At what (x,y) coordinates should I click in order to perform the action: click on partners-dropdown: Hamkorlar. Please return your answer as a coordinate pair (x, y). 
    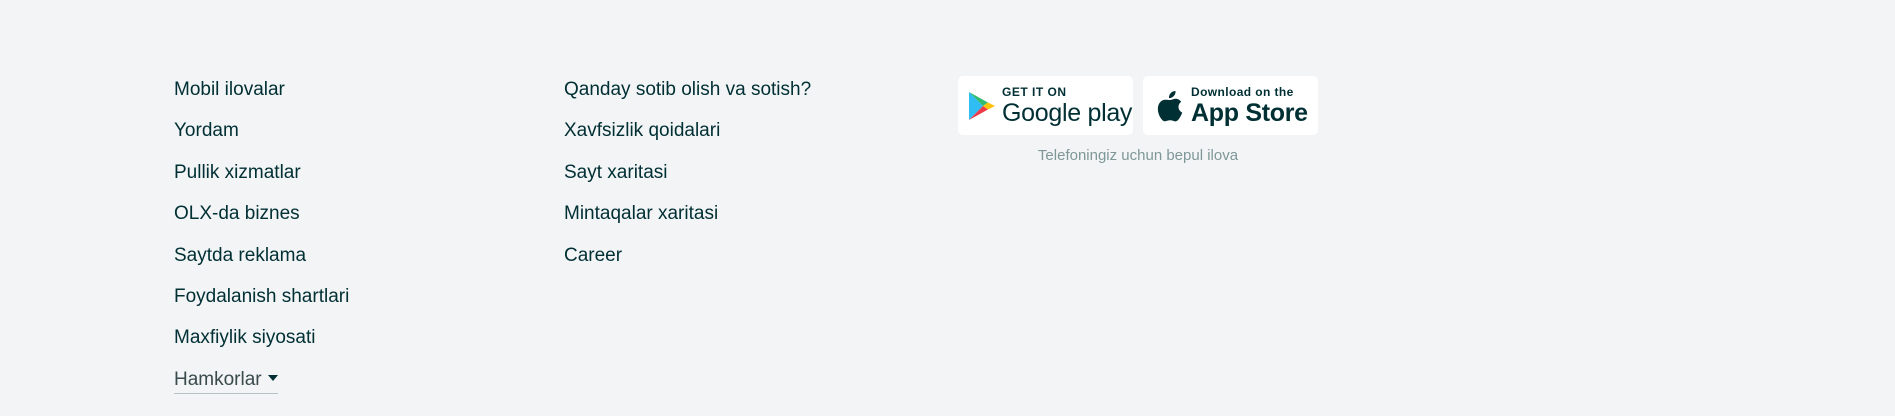
    Looking at the image, I should click on (226, 380).